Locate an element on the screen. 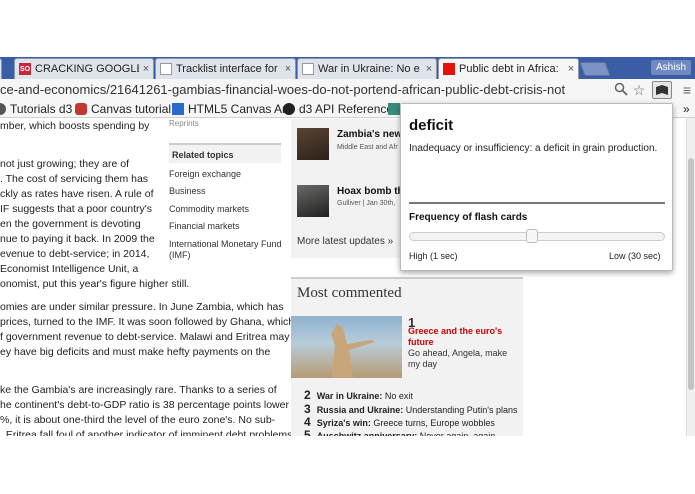 This screenshot has height=494, width=695. news-meta: Middle East and Afr is located at coordinates (367, 147).